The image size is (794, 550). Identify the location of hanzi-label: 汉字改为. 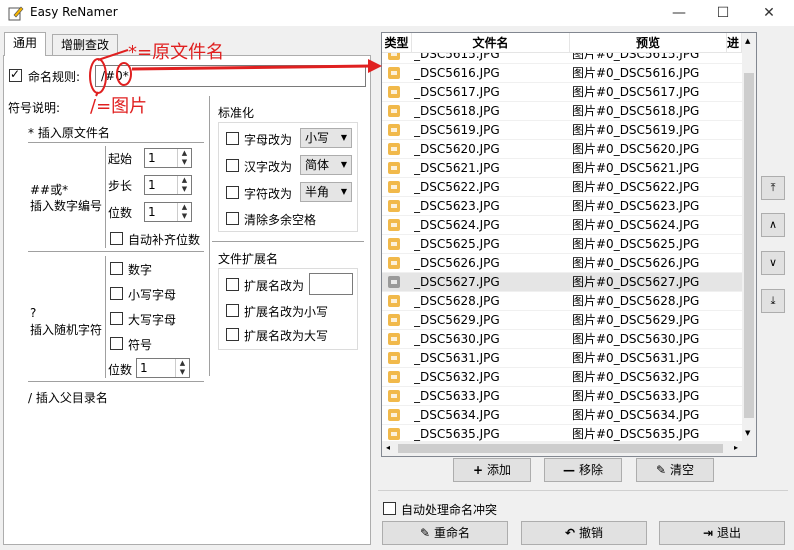
(268, 167).